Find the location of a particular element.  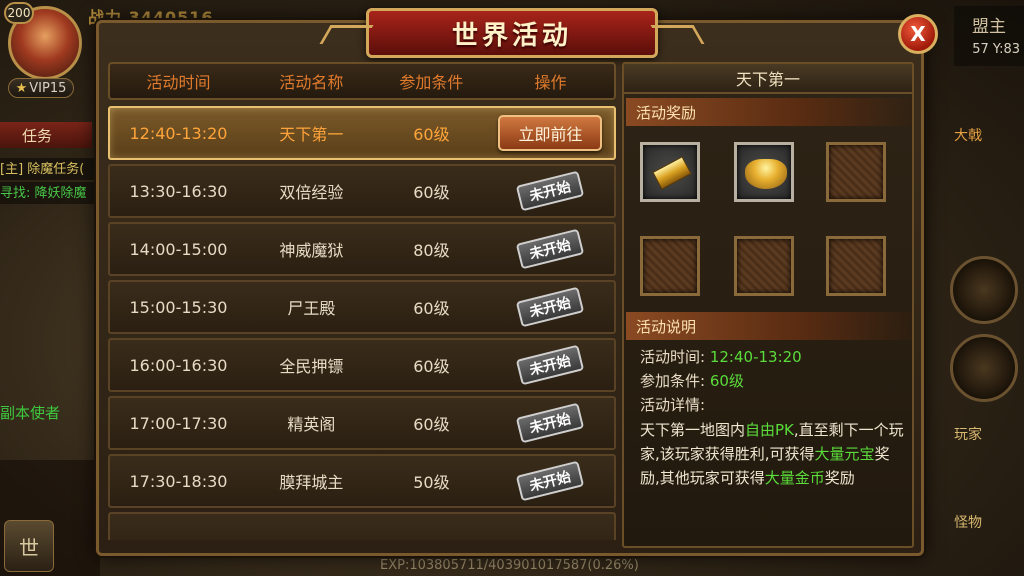

row-time: 16:00-16:30 is located at coordinates (178, 365).